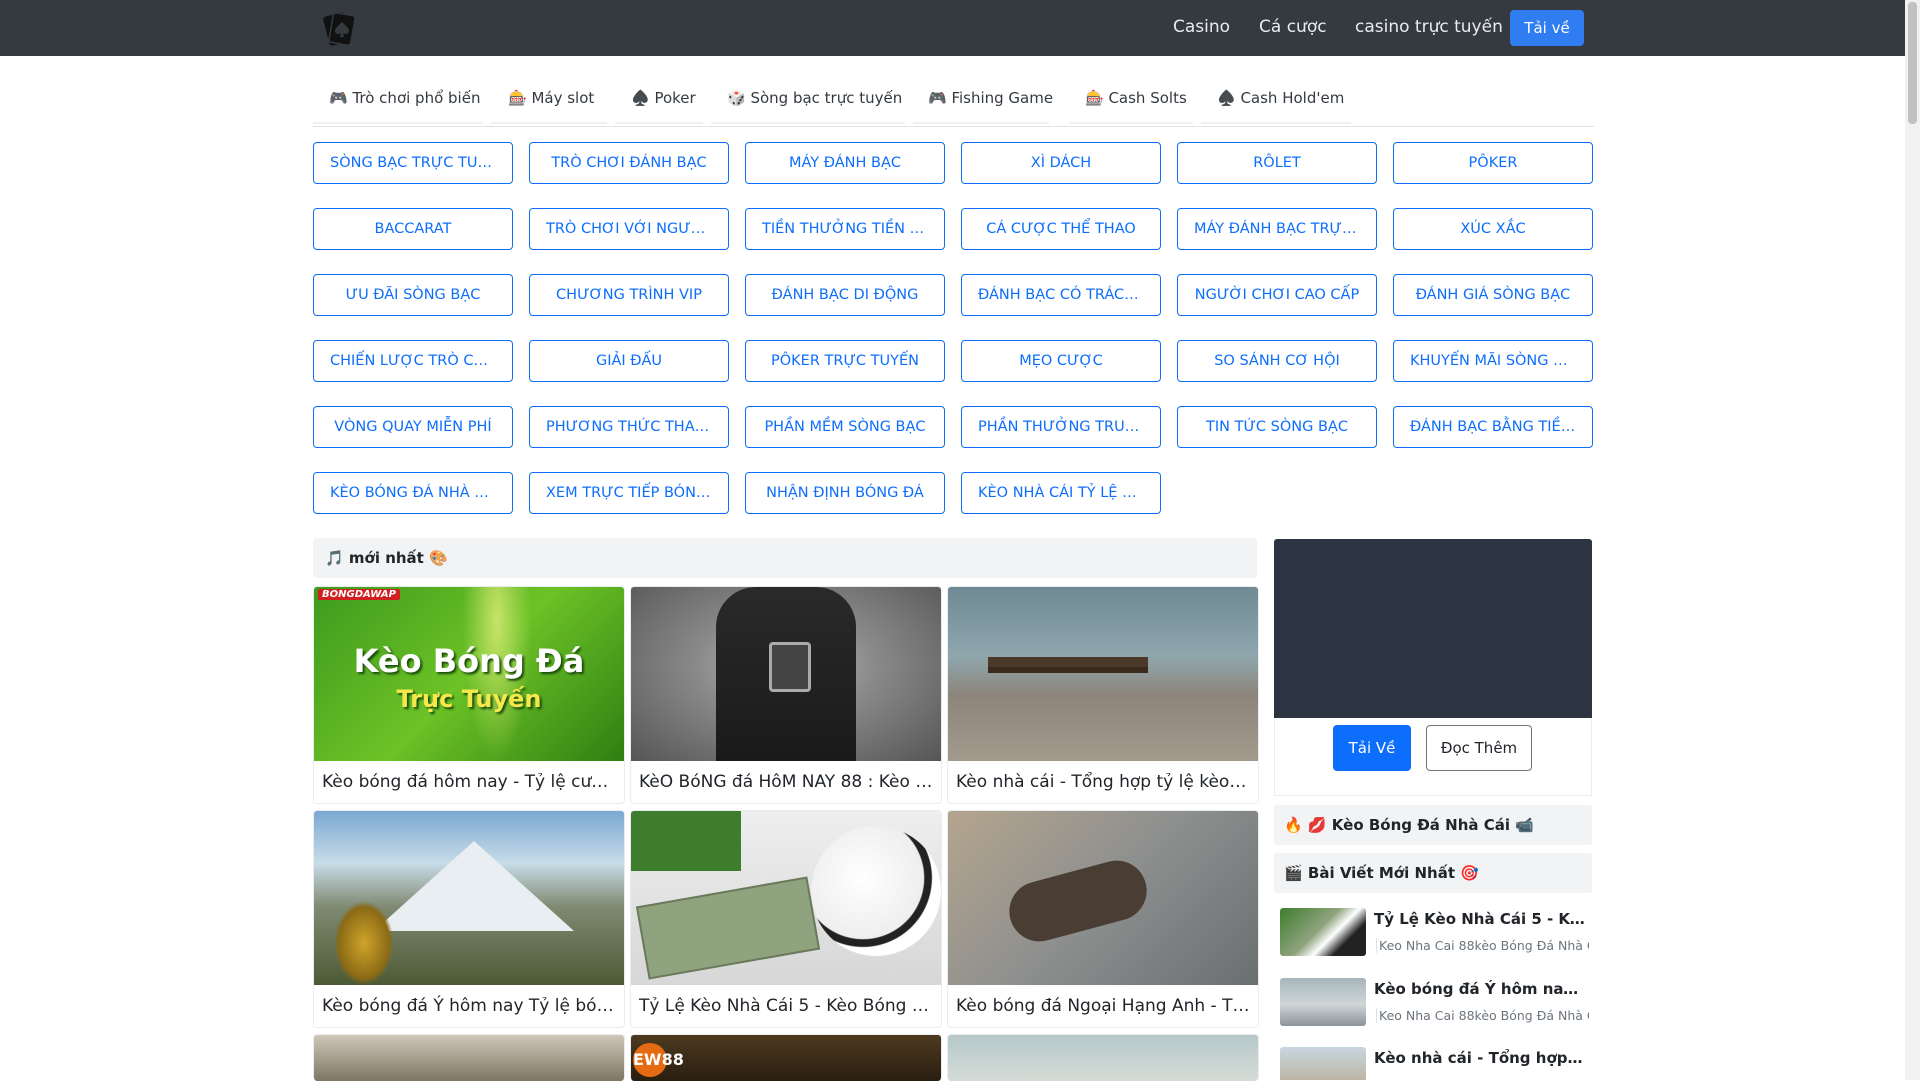 Image resolution: width=1920 pixels, height=1081 pixels. I want to click on tag-button: ĐÁNH BẠC DI ĐỘNG, so click(845, 295).